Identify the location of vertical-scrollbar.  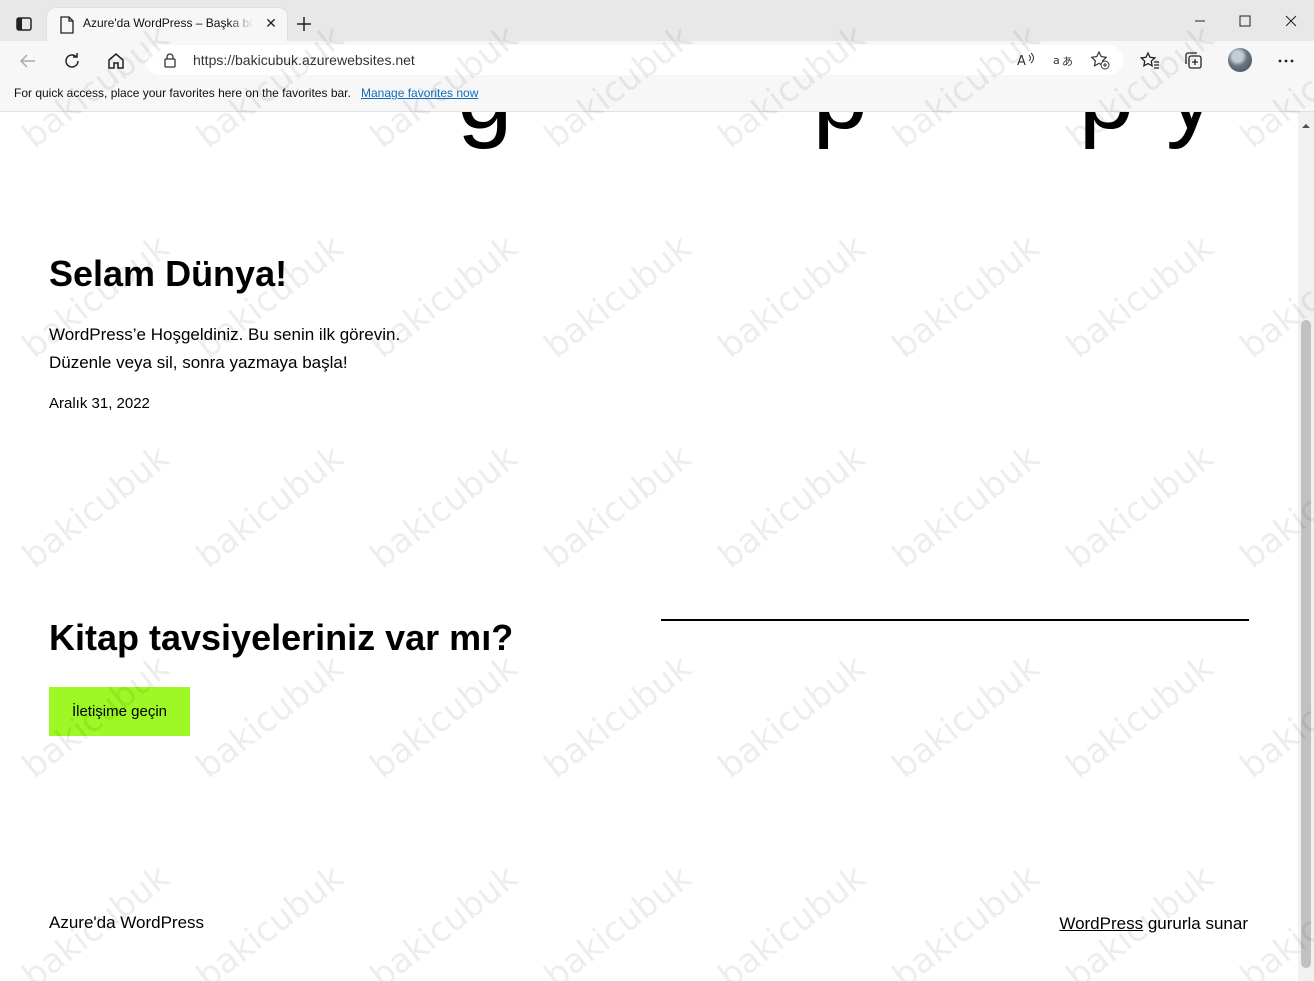
(1306, 546).